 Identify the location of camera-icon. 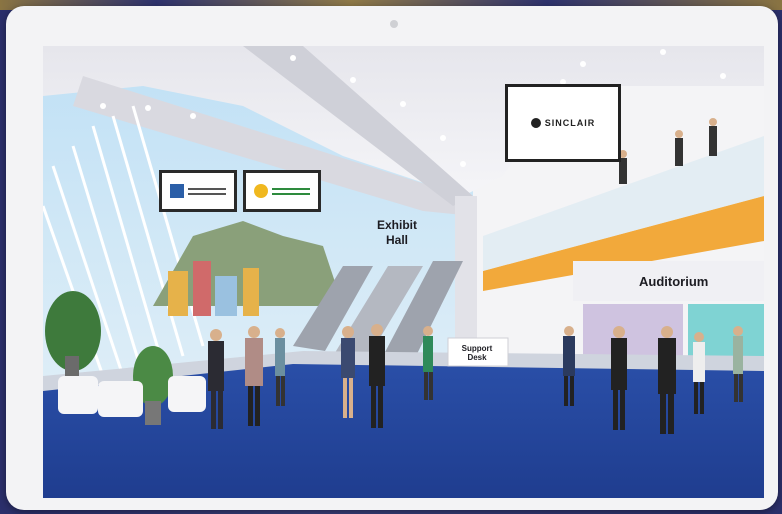
(394, 24).